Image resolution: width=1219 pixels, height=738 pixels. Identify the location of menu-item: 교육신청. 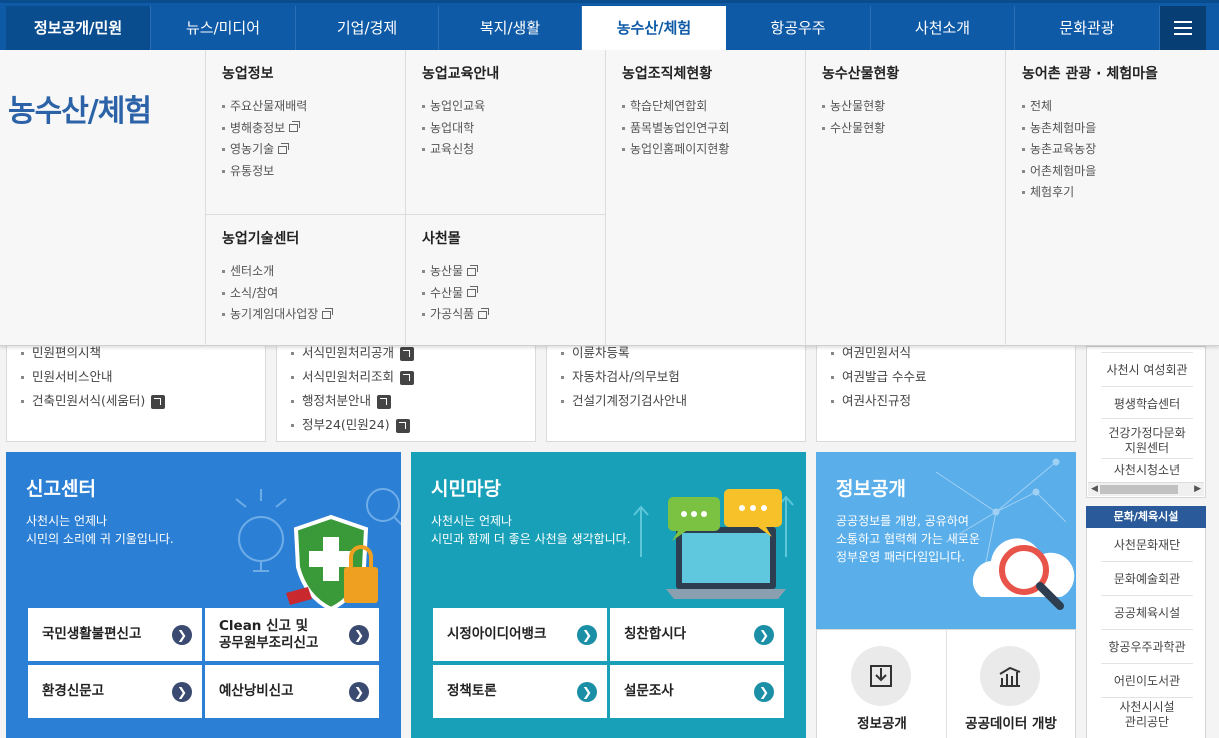
(453, 150).